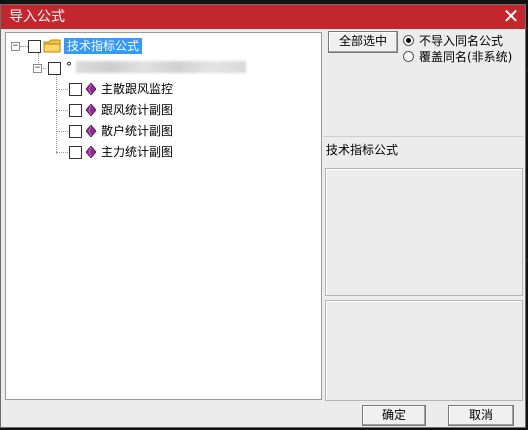 The image size is (528, 430). I want to click on tree-item: 主散跟风监控, so click(116, 89).